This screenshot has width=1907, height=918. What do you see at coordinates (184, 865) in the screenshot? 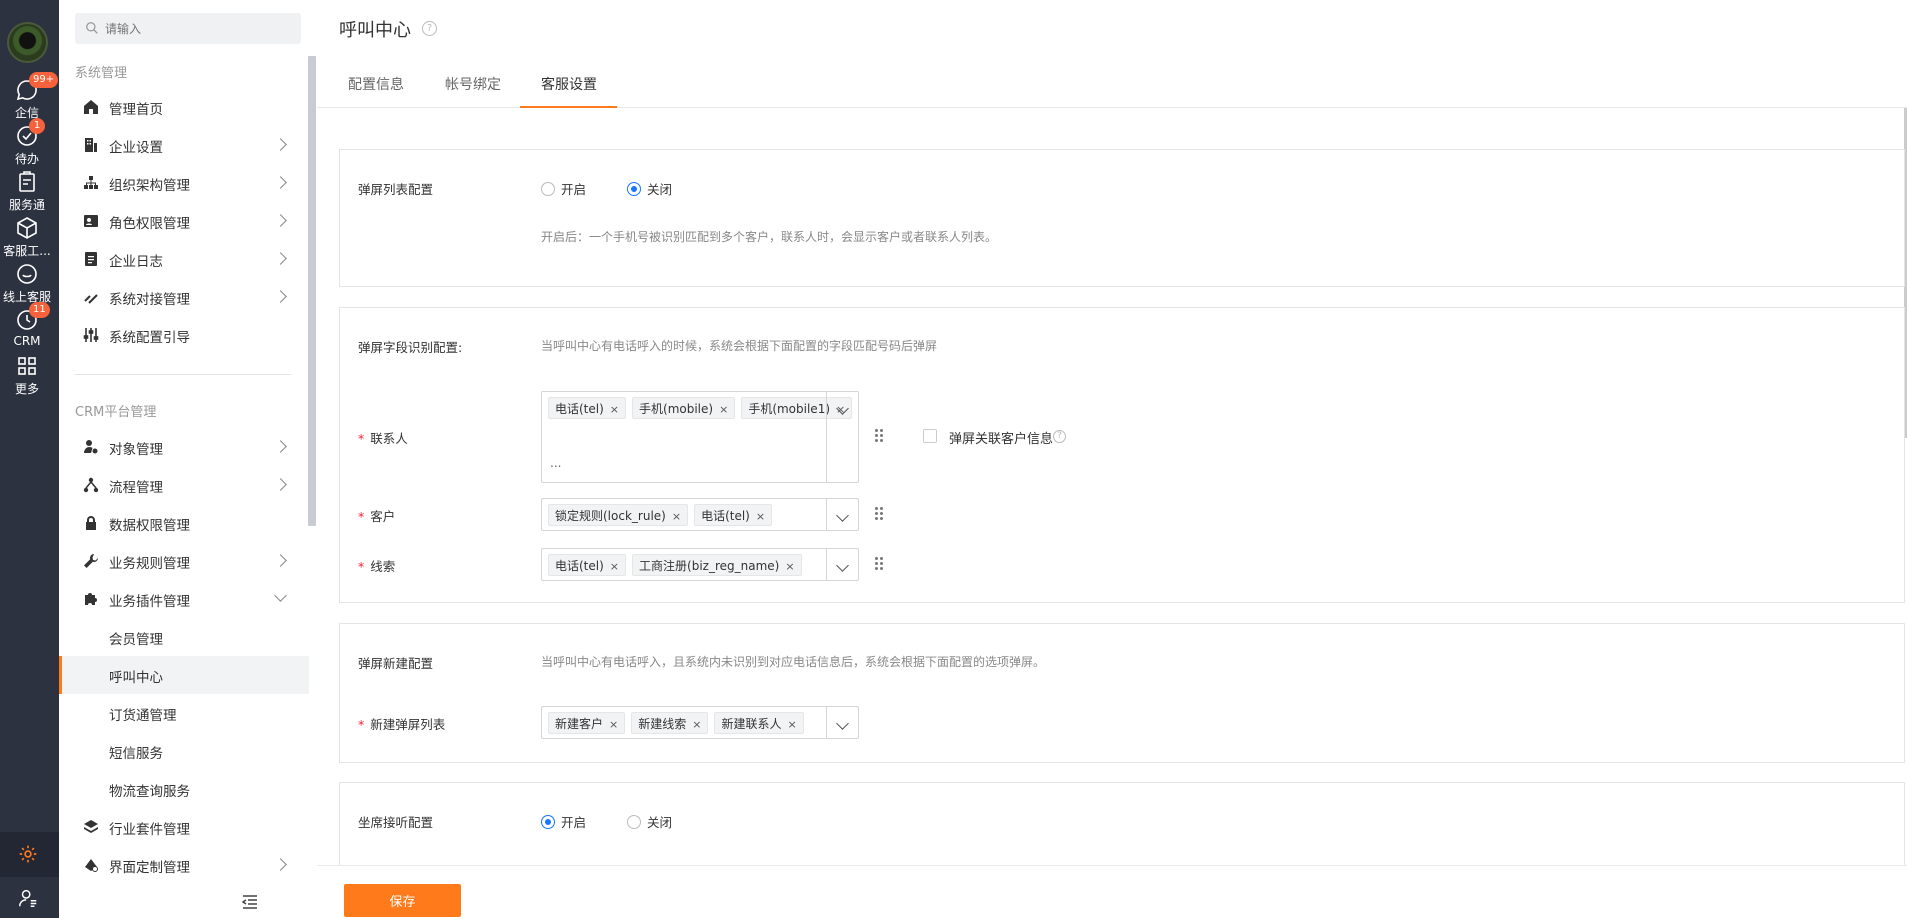
I see `sidebar-item-ui-customization: 界面定制管理` at bounding box center [184, 865].